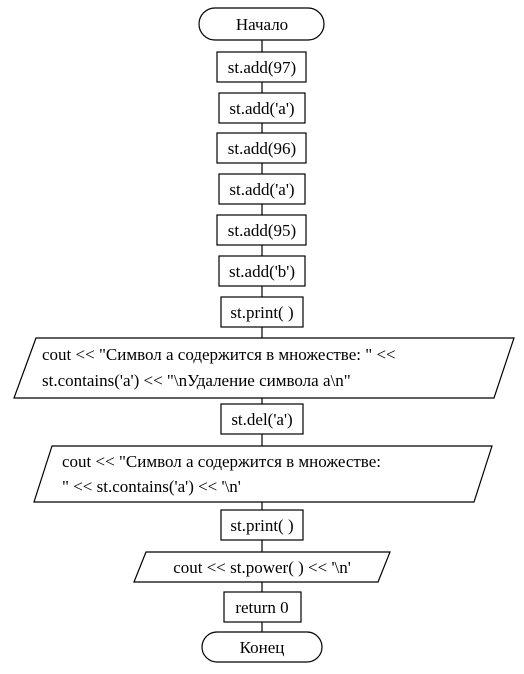 The width and height of the screenshot is (524, 674). I want to click on start-terminator: Начало, so click(261, 24).